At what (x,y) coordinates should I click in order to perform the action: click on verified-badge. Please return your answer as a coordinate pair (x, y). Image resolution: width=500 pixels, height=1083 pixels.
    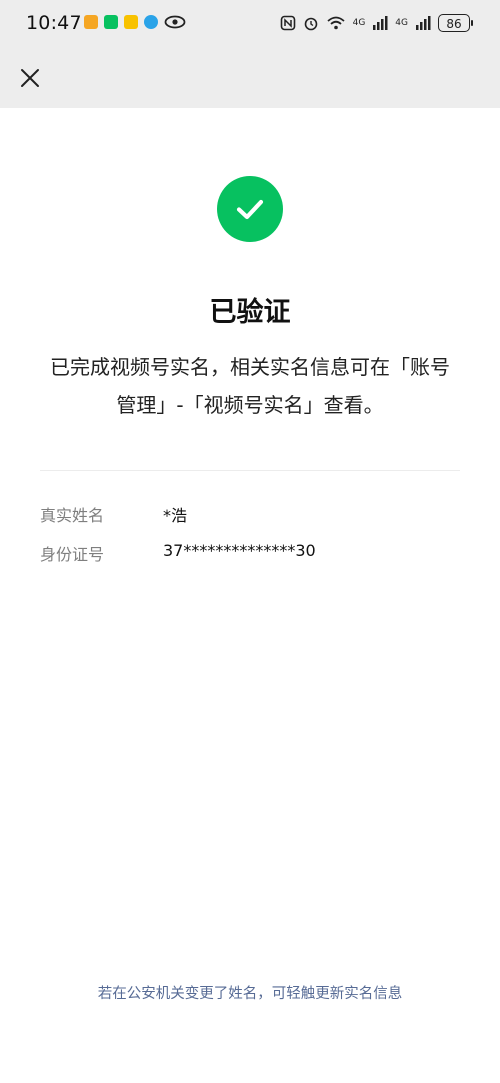
    Looking at the image, I should click on (250, 209).